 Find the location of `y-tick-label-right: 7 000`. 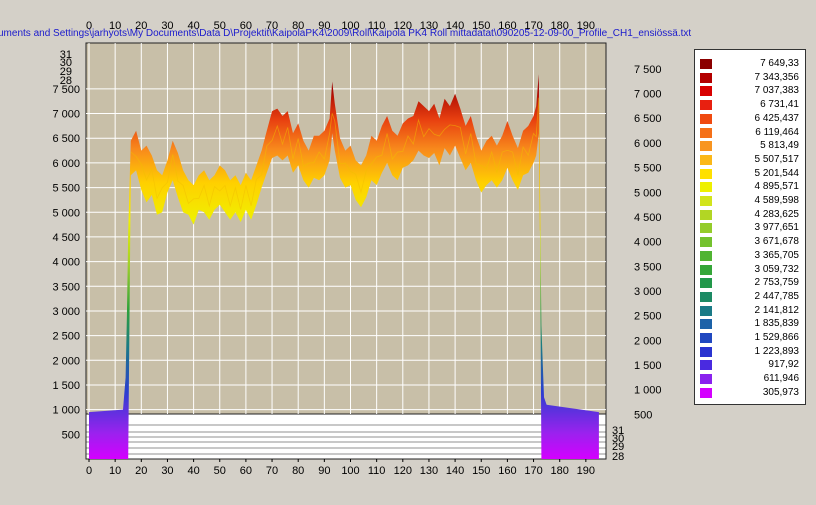

y-tick-label-right: 7 000 is located at coordinates (648, 95).